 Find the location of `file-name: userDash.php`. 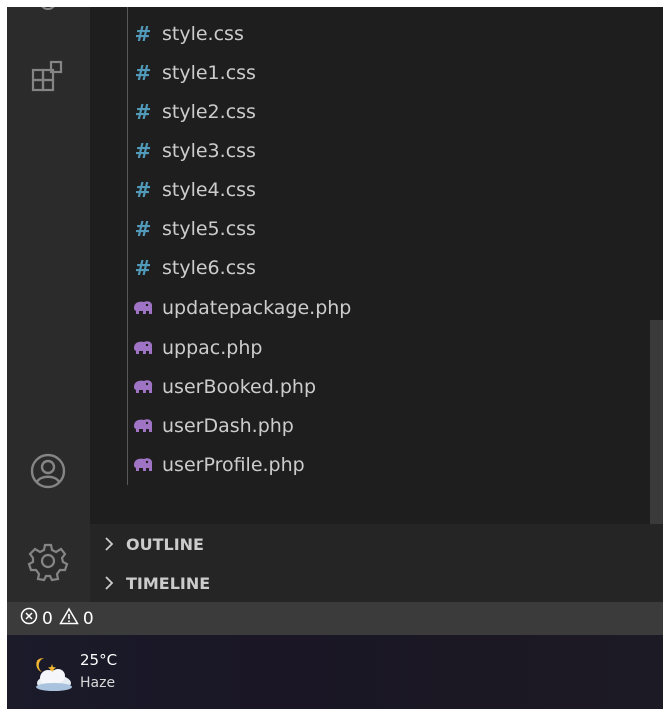

file-name: userDash.php is located at coordinates (228, 425).